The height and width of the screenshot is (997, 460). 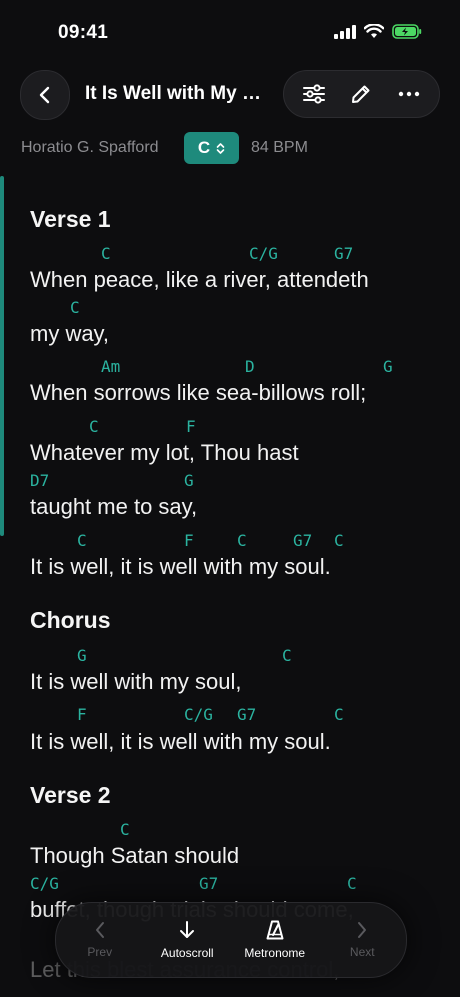 What do you see at coordinates (250, 366) in the screenshot?
I see `chord: D` at bounding box center [250, 366].